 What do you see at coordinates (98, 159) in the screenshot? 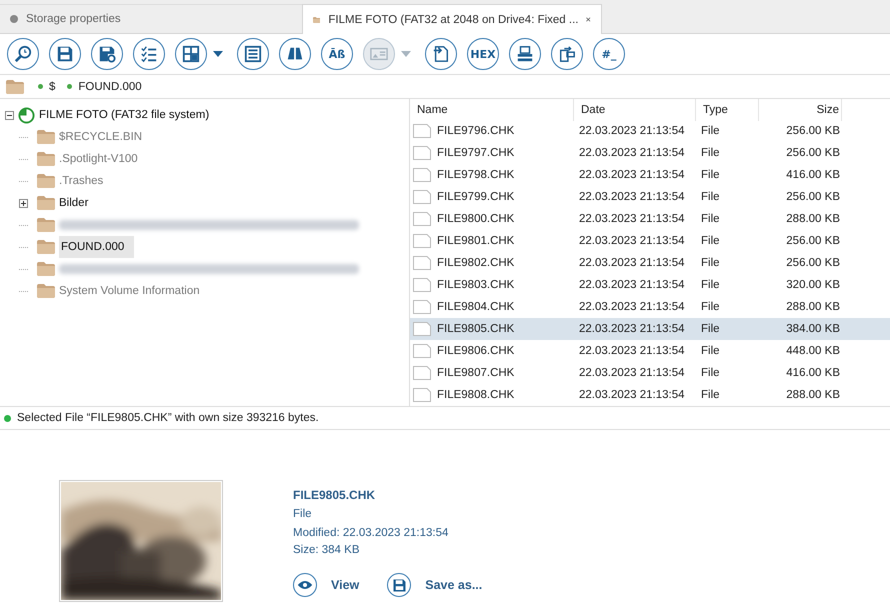
I see `tree-item: .Spotlight-V100` at bounding box center [98, 159].